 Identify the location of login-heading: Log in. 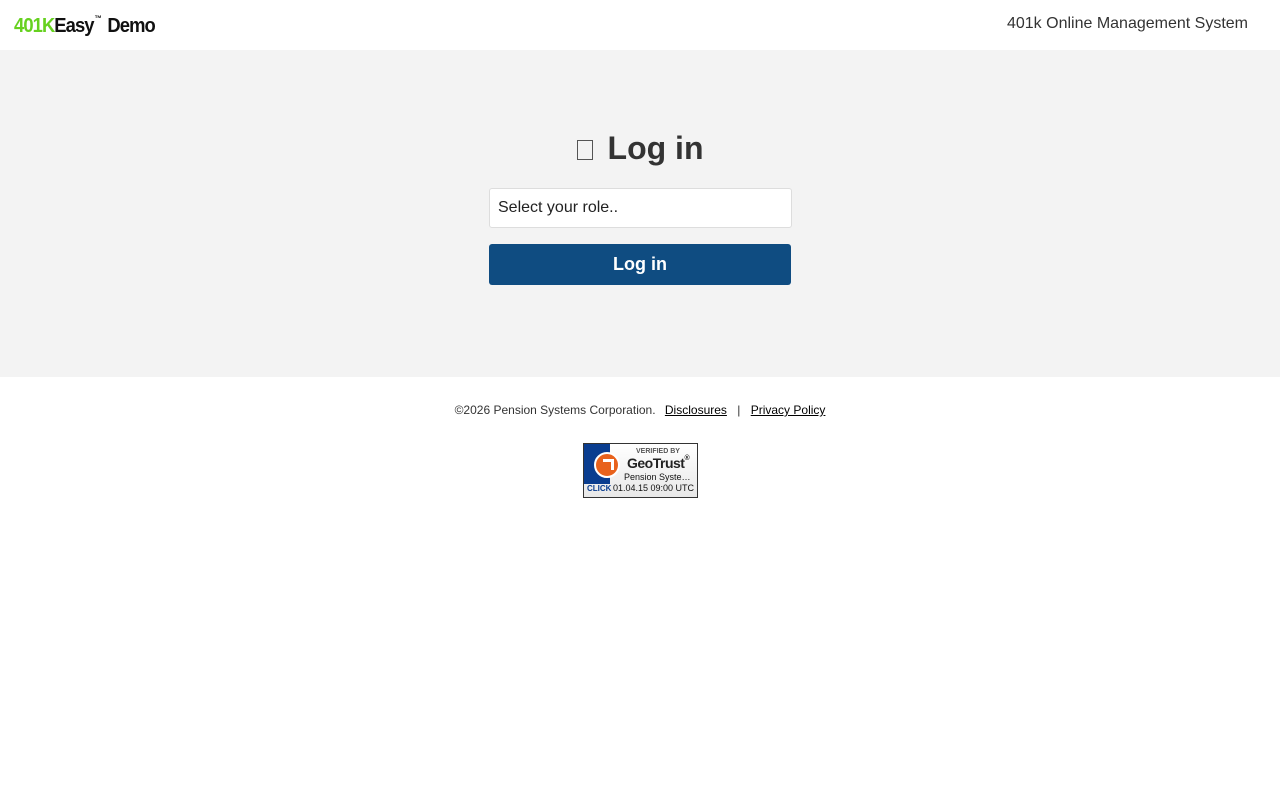
(640, 148).